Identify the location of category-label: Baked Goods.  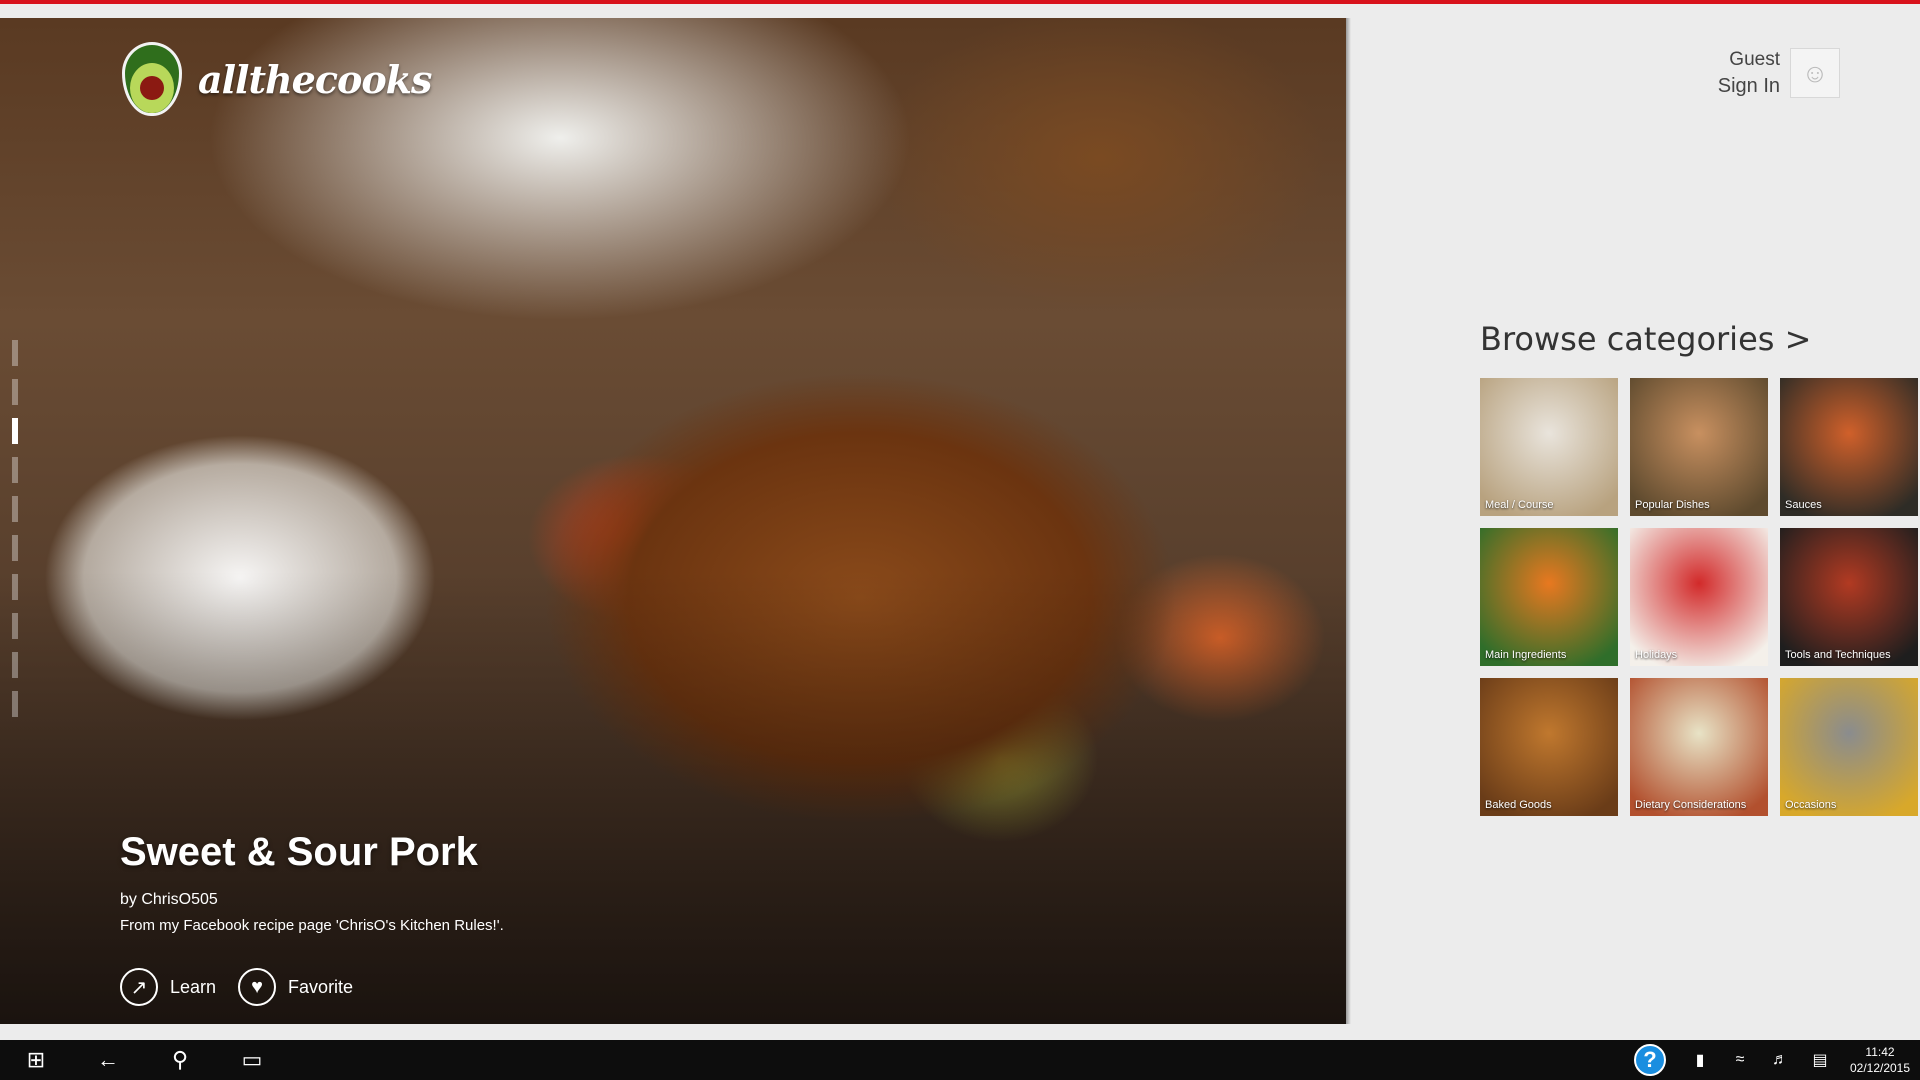
(1518, 805).